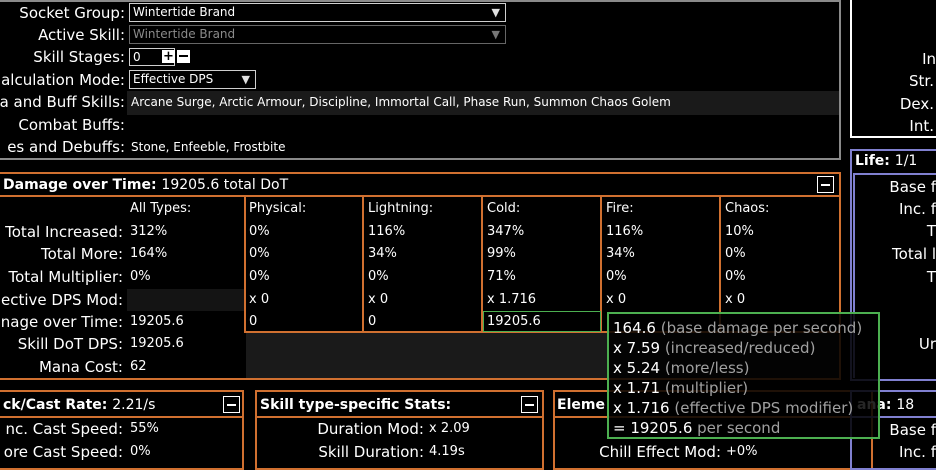 The image size is (936, 470). Describe the element at coordinates (63, 80) in the screenshot. I see `calc-mode-label: alculation Mode:` at that location.